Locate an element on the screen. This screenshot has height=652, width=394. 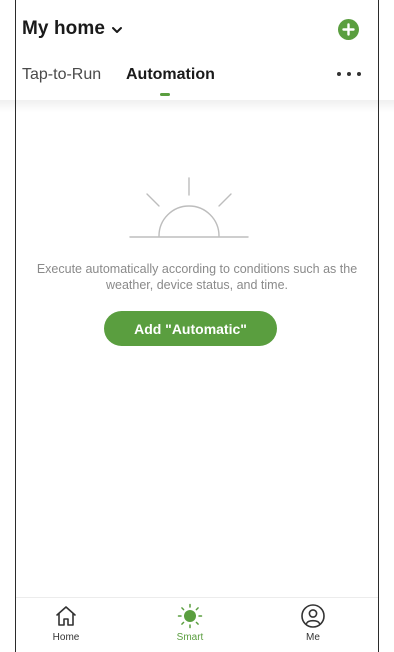
nav-item-home: Home is located at coordinates (66, 623).